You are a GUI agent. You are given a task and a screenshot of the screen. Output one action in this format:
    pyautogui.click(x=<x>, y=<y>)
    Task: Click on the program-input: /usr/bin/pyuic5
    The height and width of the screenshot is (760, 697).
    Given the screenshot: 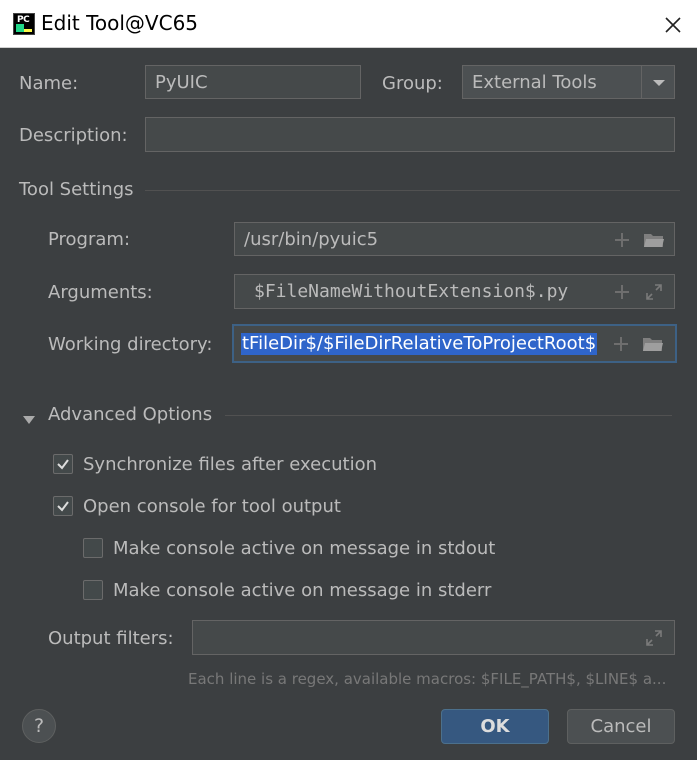 What is the action you would take?
    pyautogui.click(x=454, y=239)
    